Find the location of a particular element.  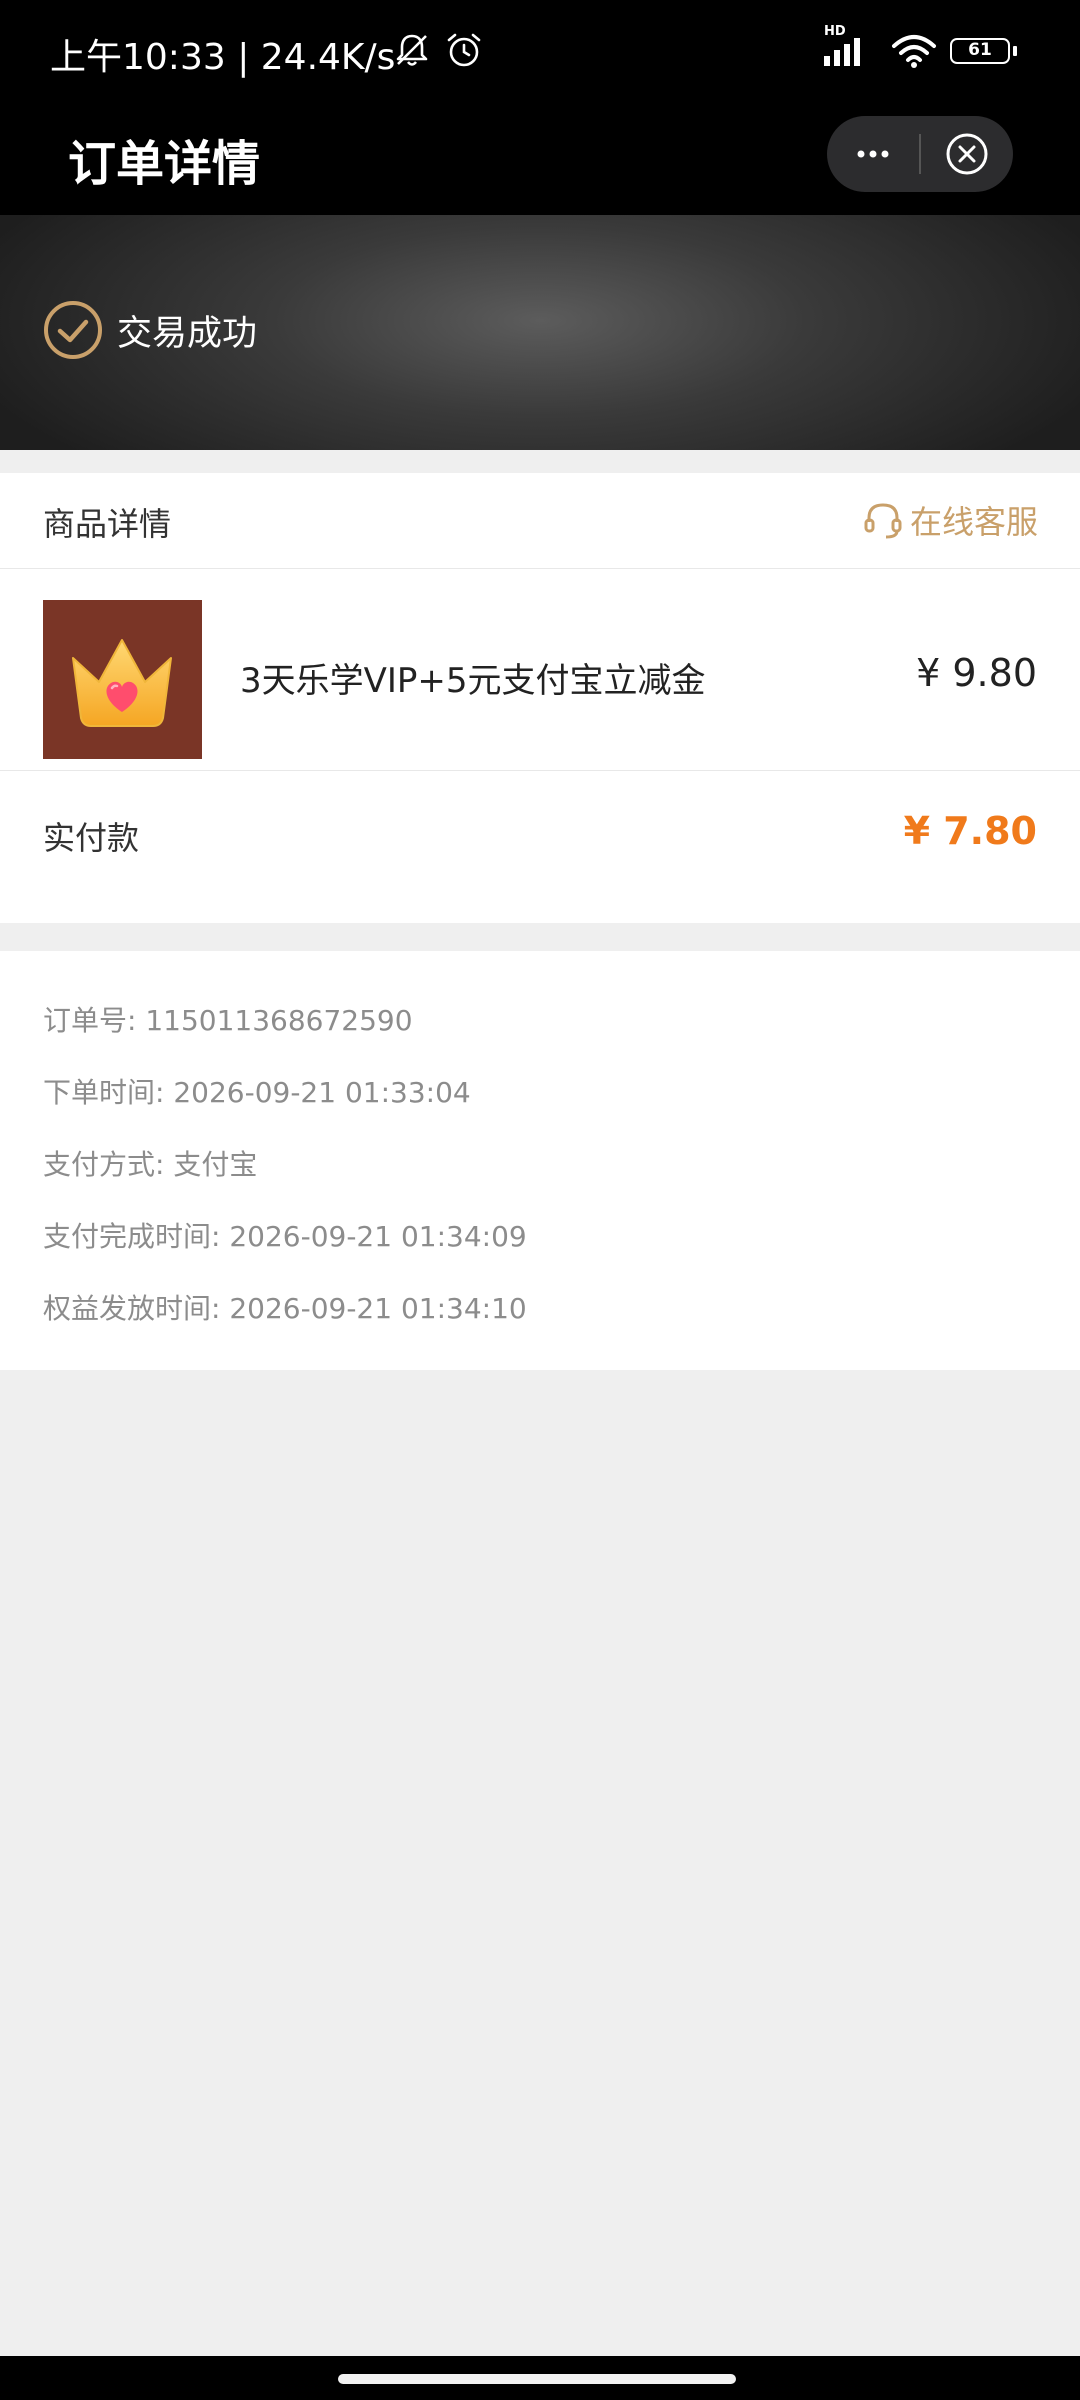

system-nav-bar is located at coordinates (540, 2378).